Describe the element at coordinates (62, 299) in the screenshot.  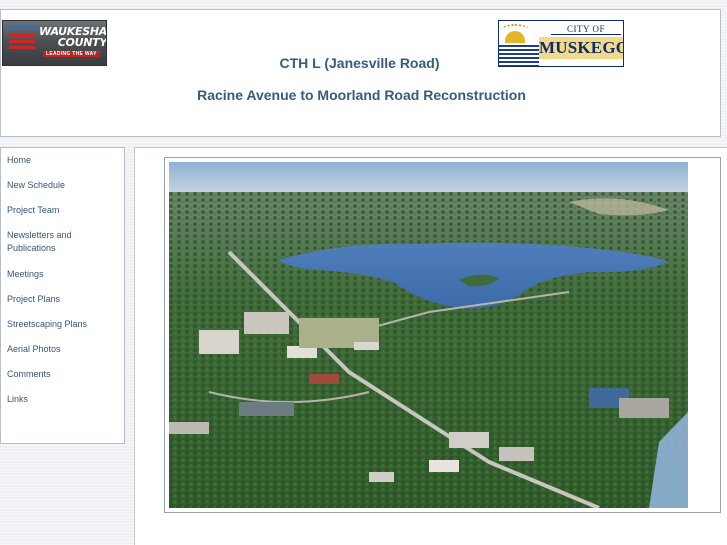
I see `nav-item-project-plans: Project Plans` at that location.